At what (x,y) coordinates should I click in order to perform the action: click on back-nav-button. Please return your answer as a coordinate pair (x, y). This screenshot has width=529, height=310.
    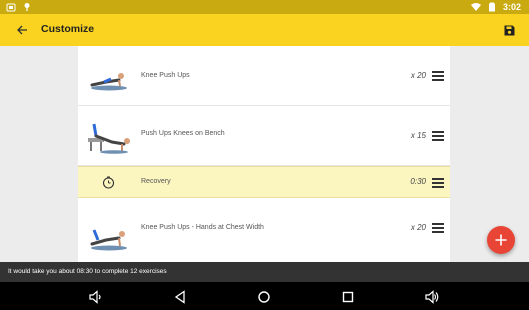
    Looking at the image, I should click on (180, 297).